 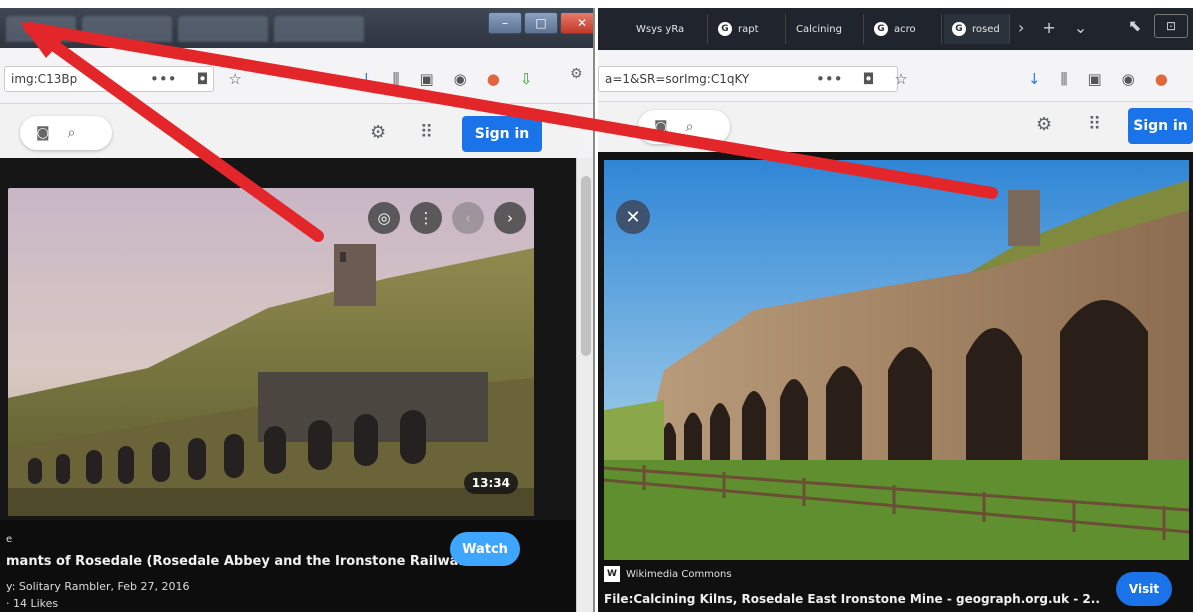 I want to click on left-address-actions: ••• ◘ ☆, so click(x=196, y=79).